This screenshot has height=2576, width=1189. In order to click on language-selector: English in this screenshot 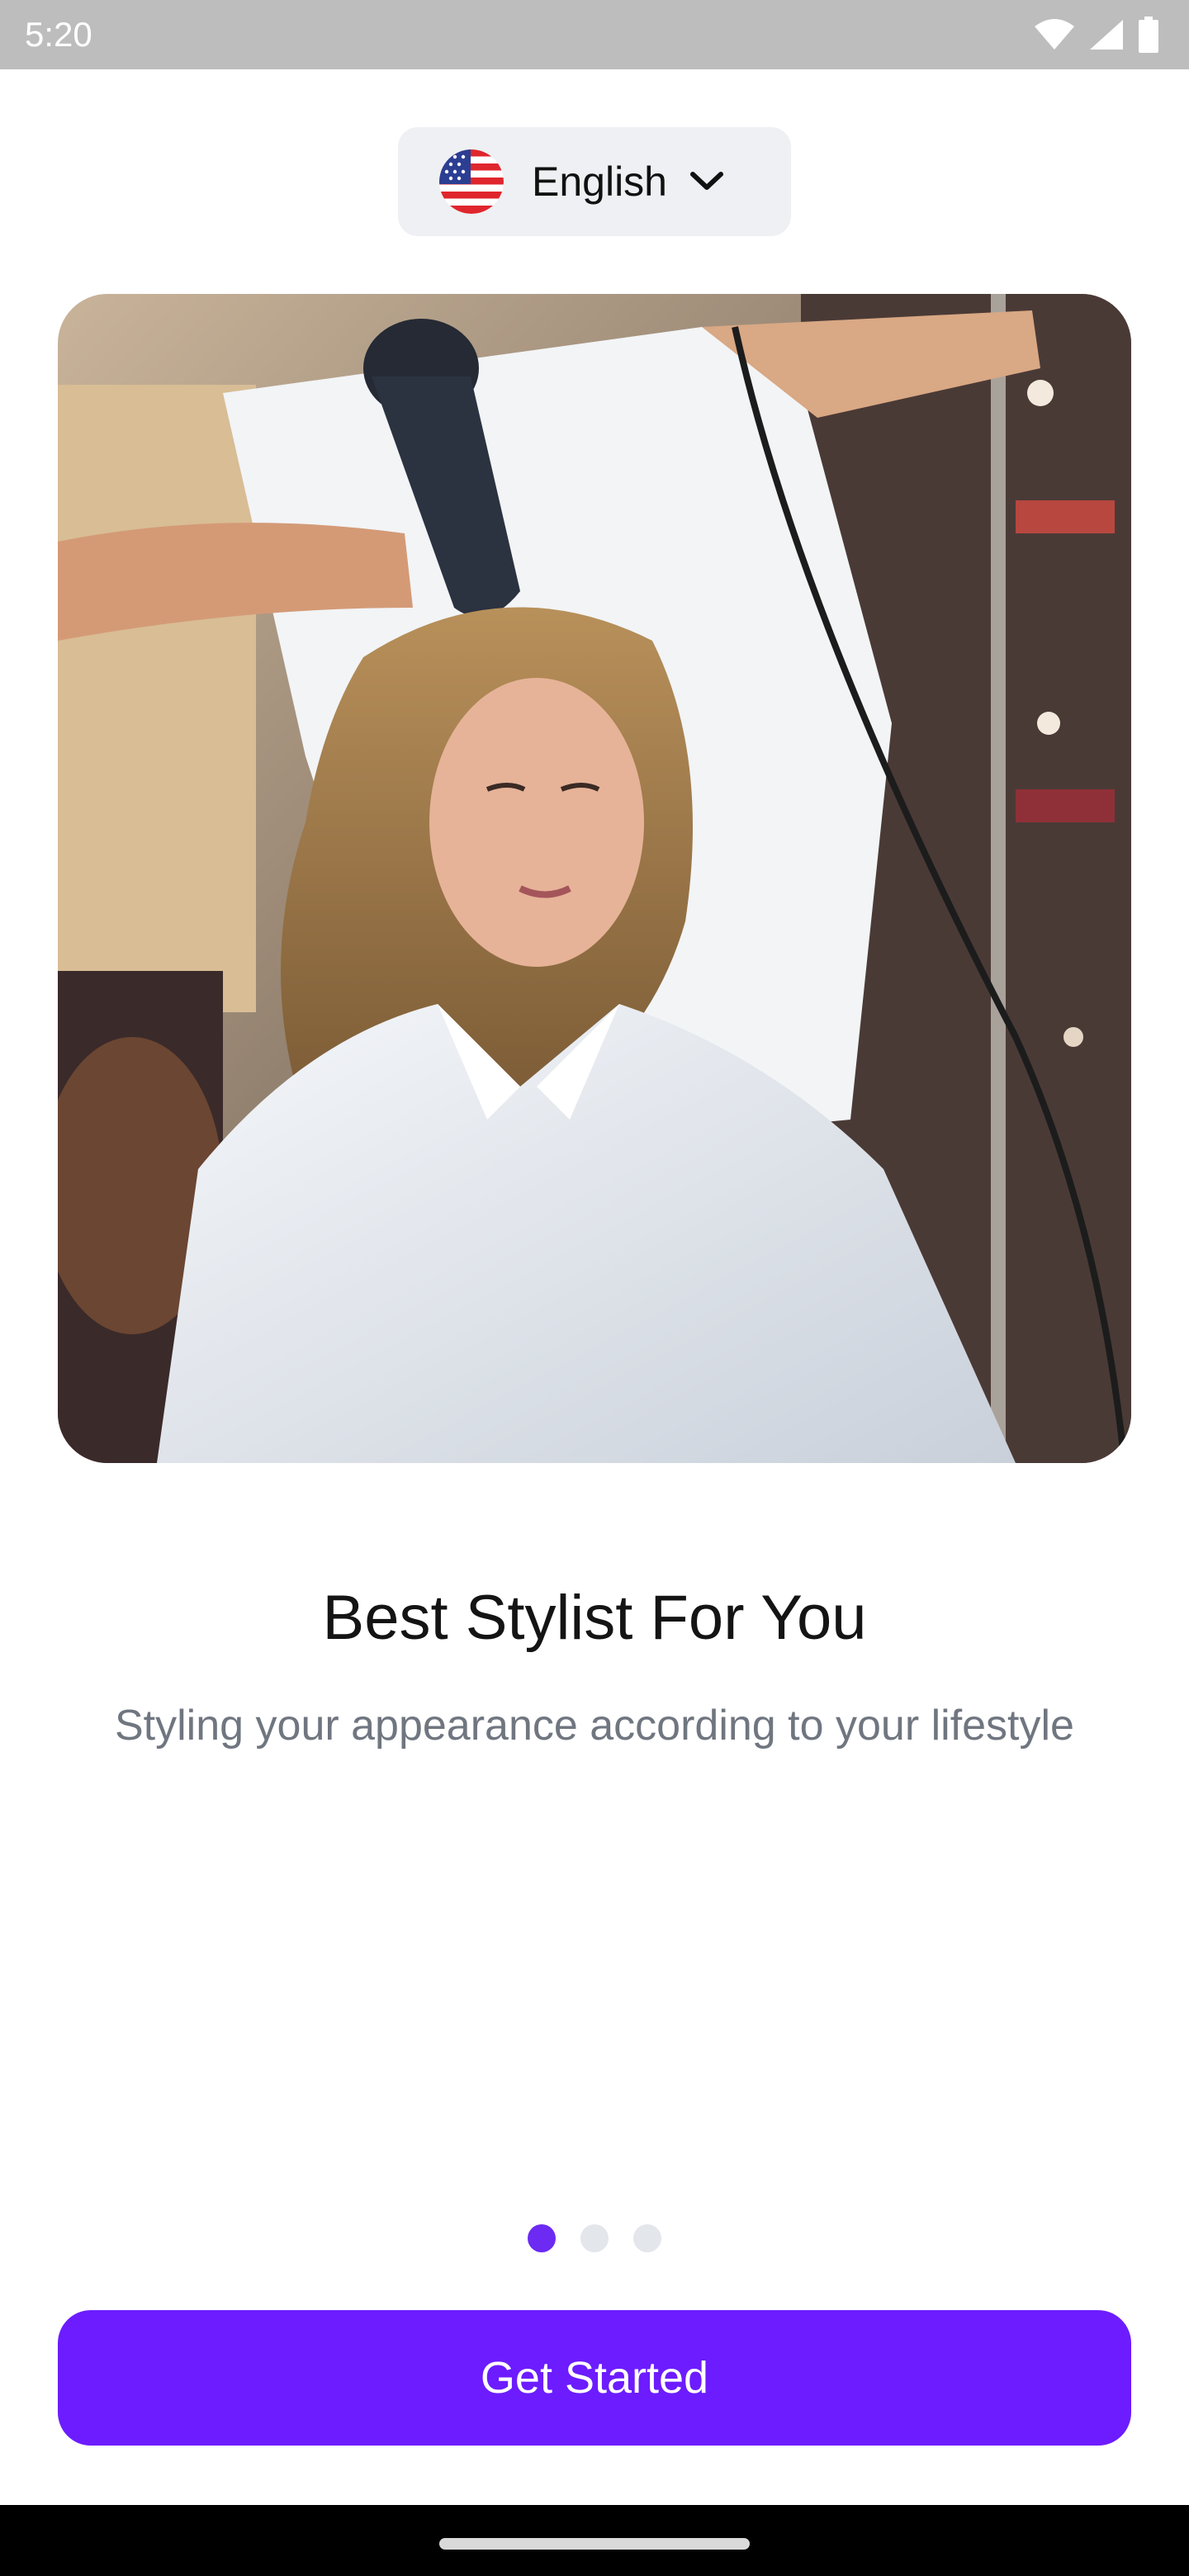, I will do `click(594, 181)`.